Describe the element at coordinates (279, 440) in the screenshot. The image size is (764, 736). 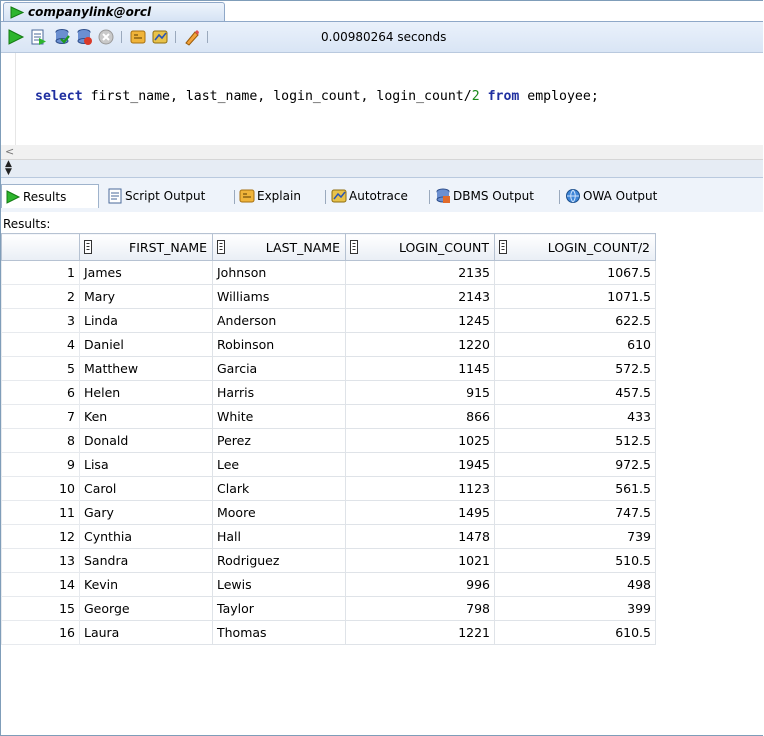
I see `cell-last-name: Perez` at that location.